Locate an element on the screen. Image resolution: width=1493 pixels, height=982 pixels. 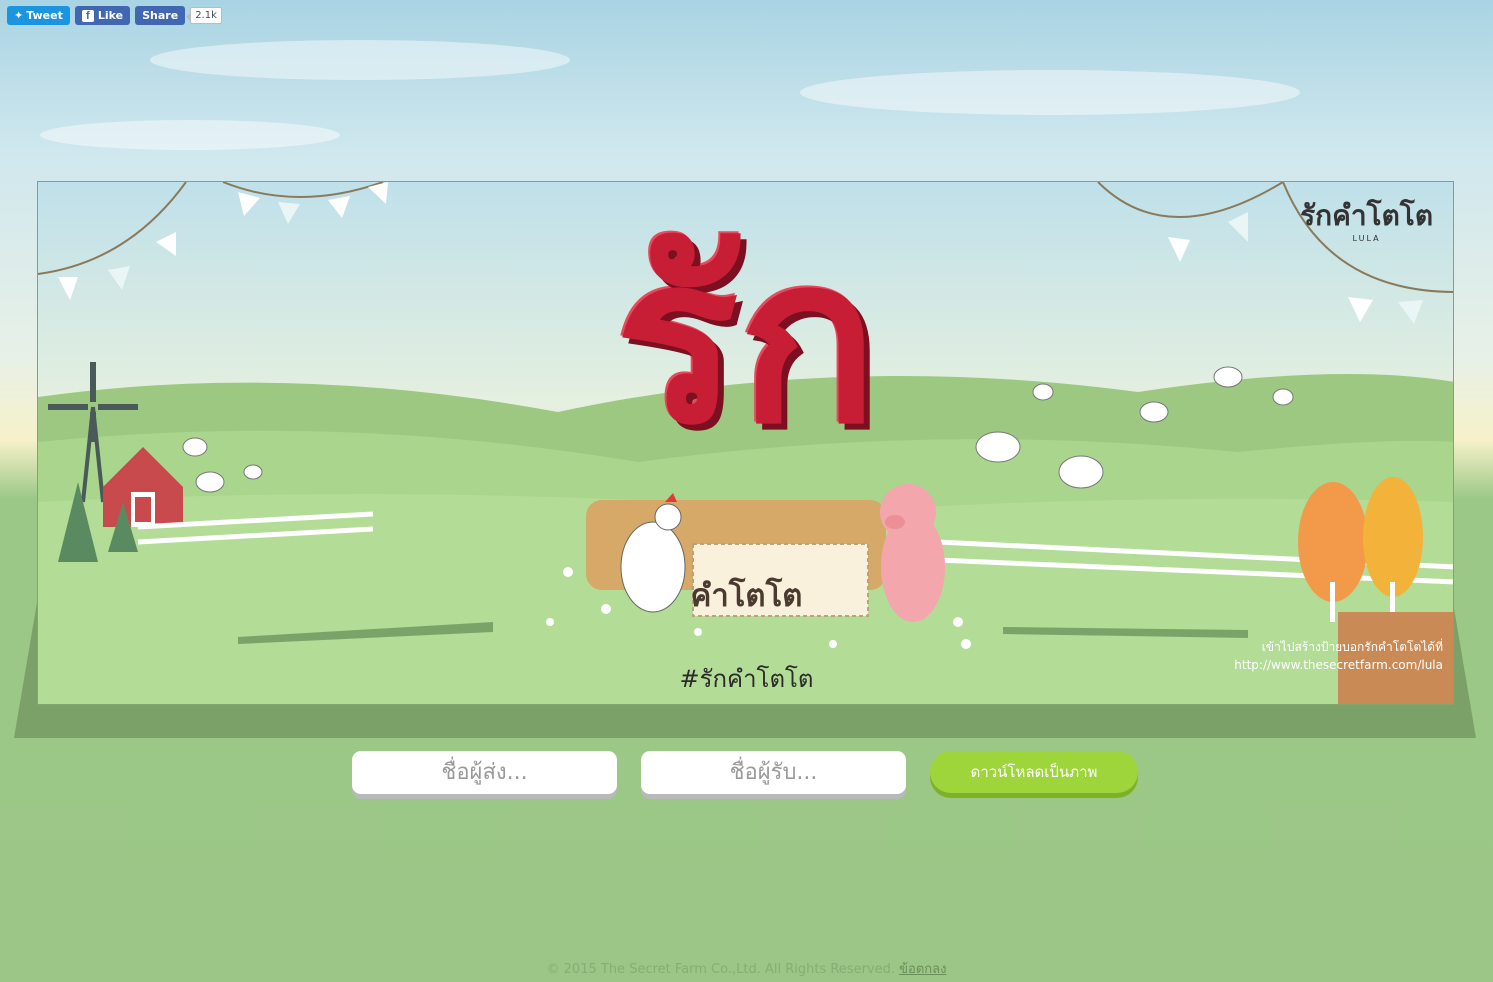
receiver-name-input is located at coordinates (773, 772).